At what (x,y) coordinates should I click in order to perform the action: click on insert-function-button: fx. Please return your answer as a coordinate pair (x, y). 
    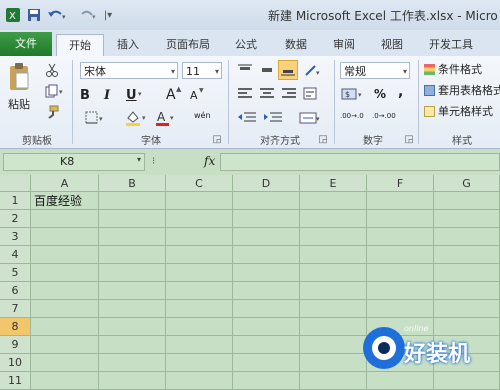
    Looking at the image, I should click on (209, 161).